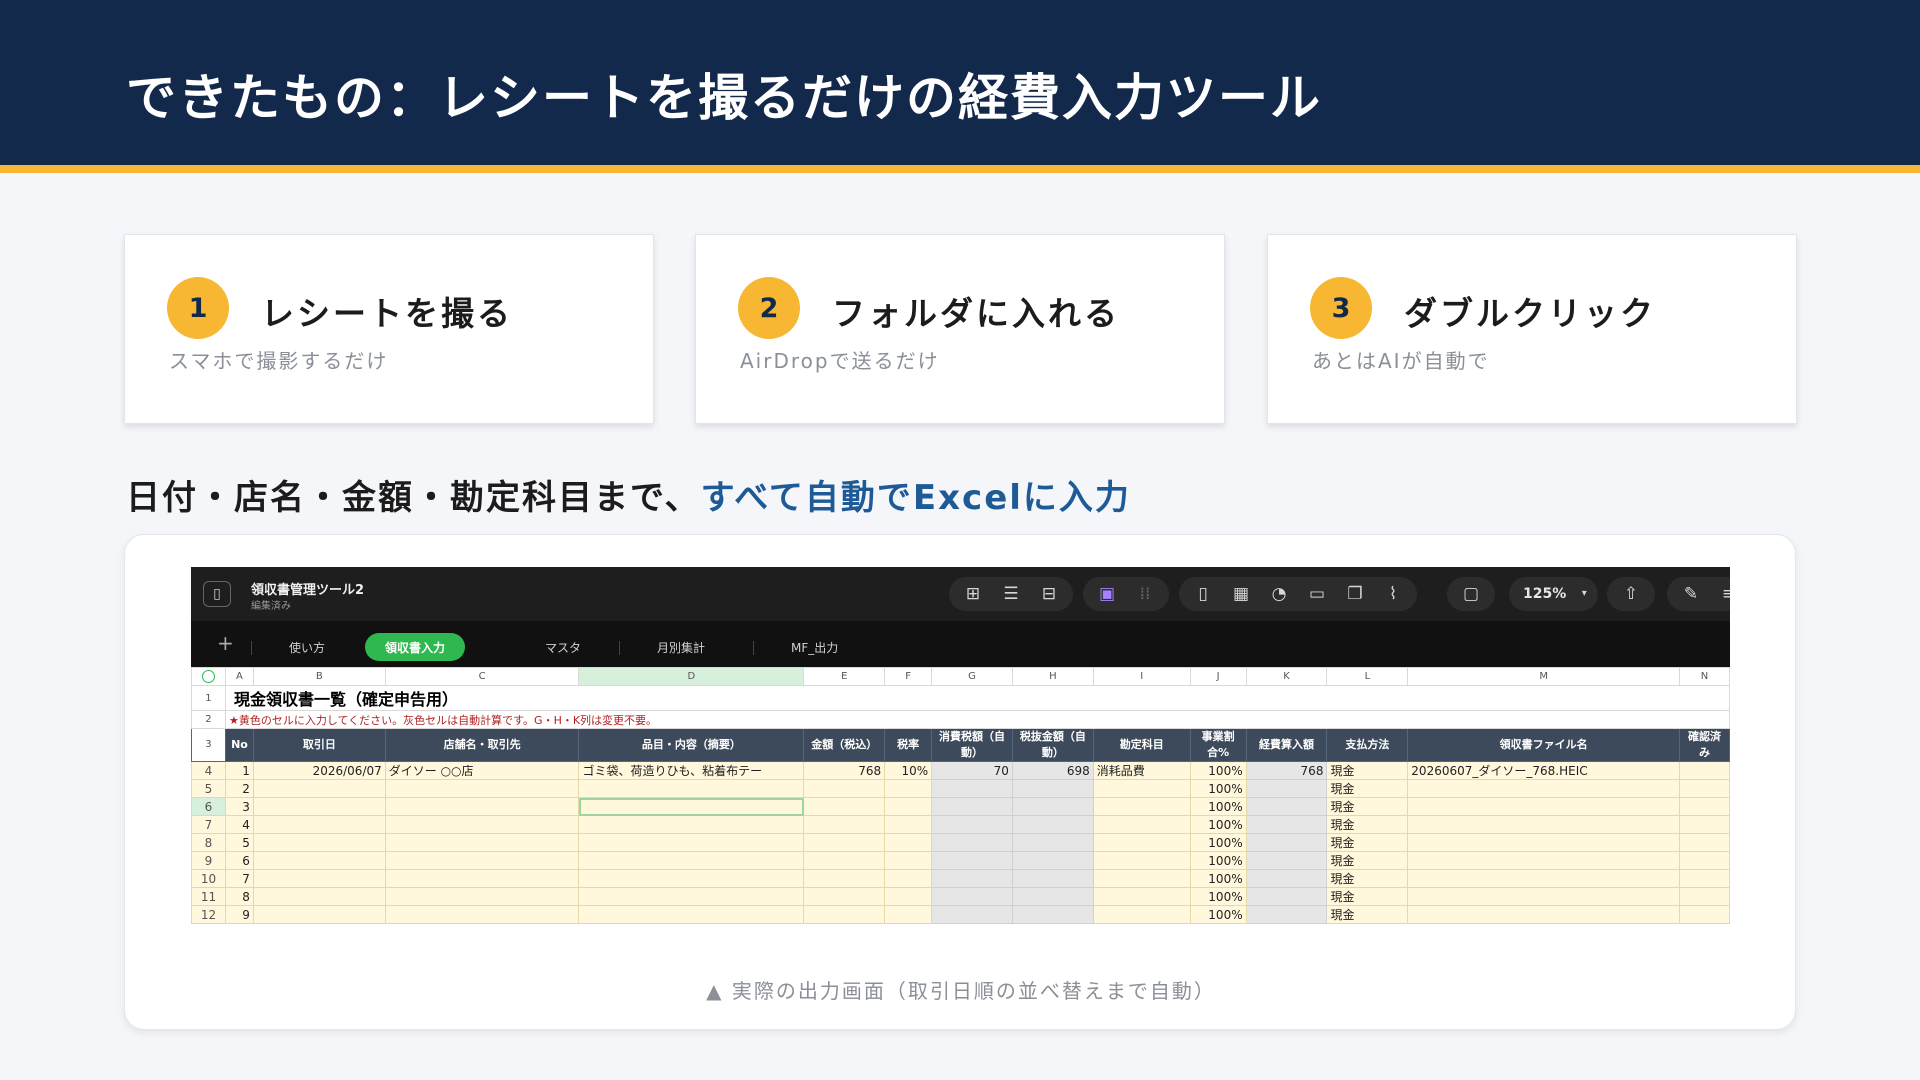  I want to click on header-account: 勘定科目, so click(1141, 745).